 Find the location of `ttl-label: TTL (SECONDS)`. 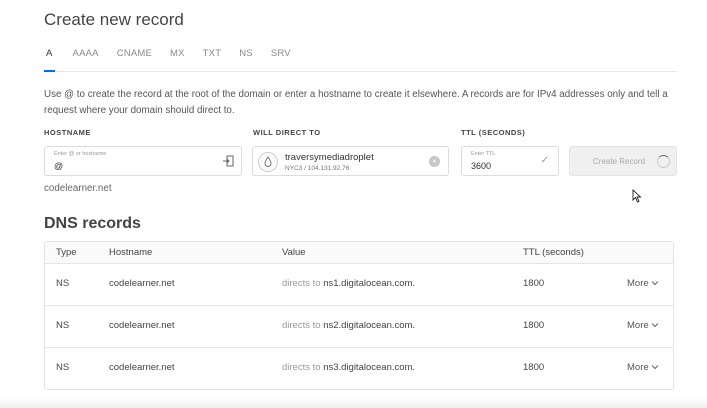

ttl-label: TTL (SECONDS) is located at coordinates (493, 132).